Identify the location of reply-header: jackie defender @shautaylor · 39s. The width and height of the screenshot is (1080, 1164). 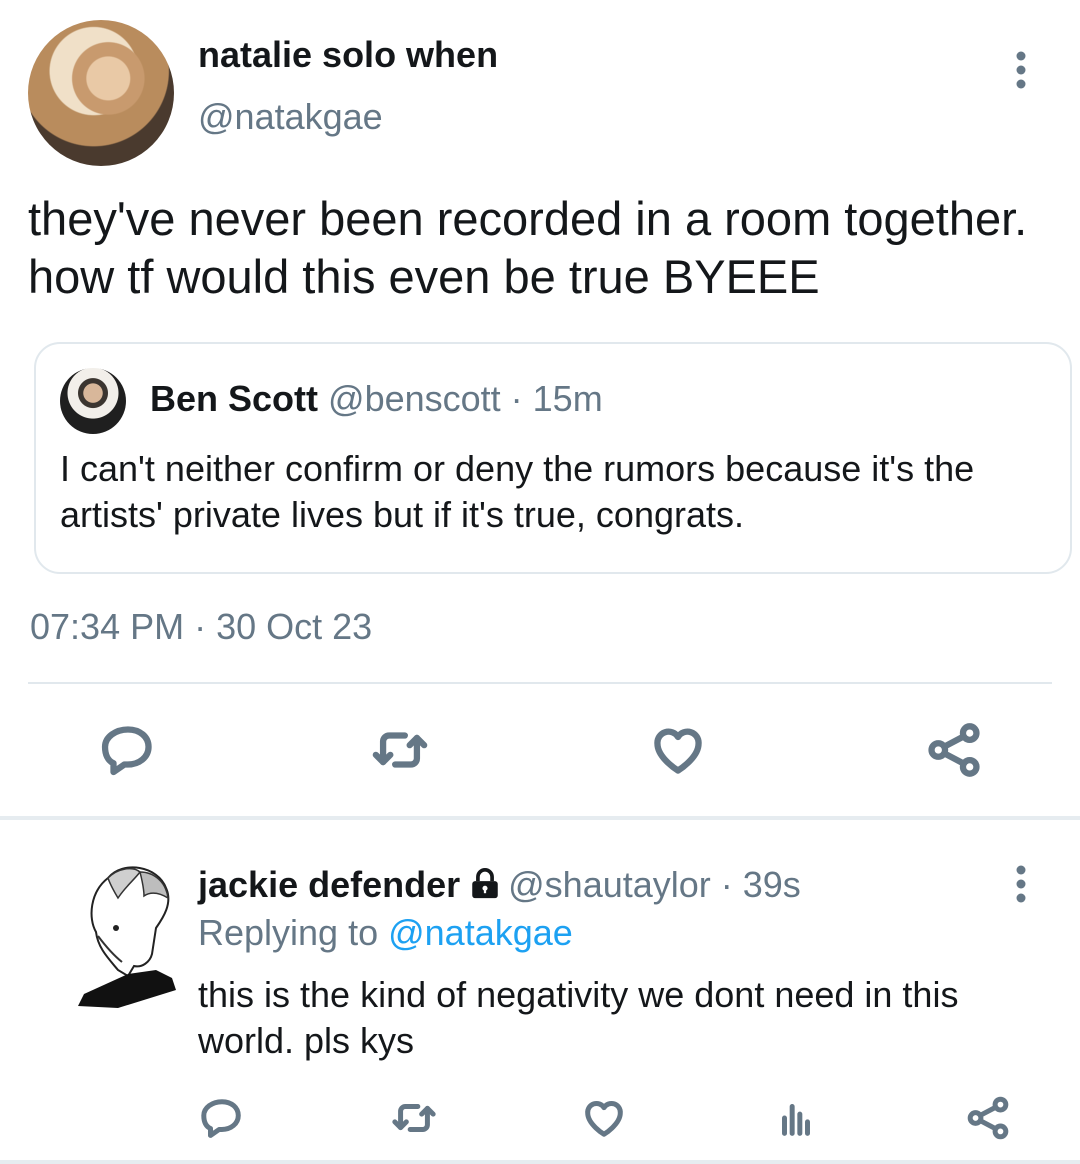
(499, 885).